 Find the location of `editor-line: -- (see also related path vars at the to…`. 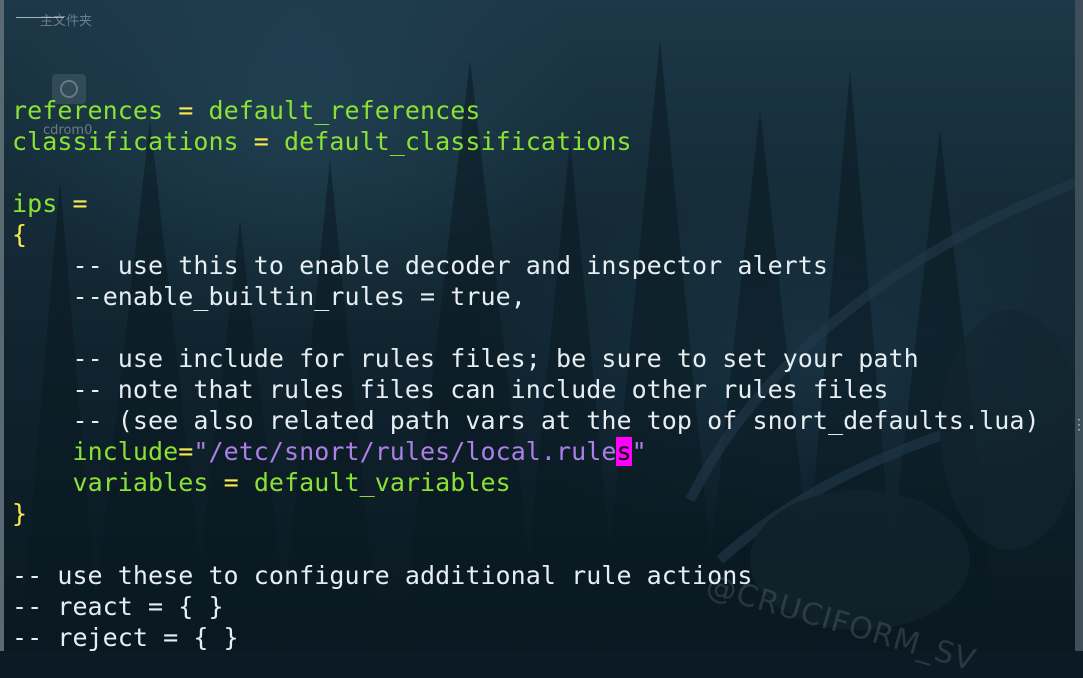

editor-line: -- (see also related path vars at the to… is located at coordinates (526, 420).